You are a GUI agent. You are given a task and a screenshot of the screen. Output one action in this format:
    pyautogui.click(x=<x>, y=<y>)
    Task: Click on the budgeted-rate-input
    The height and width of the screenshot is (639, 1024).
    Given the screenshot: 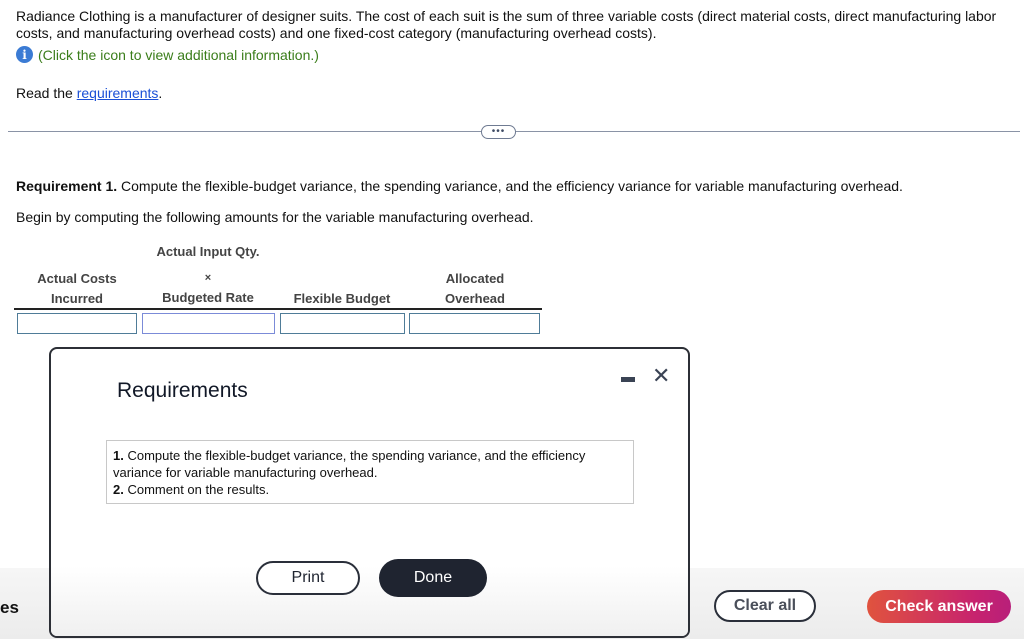 What is the action you would take?
    pyautogui.click(x=208, y=323)
    